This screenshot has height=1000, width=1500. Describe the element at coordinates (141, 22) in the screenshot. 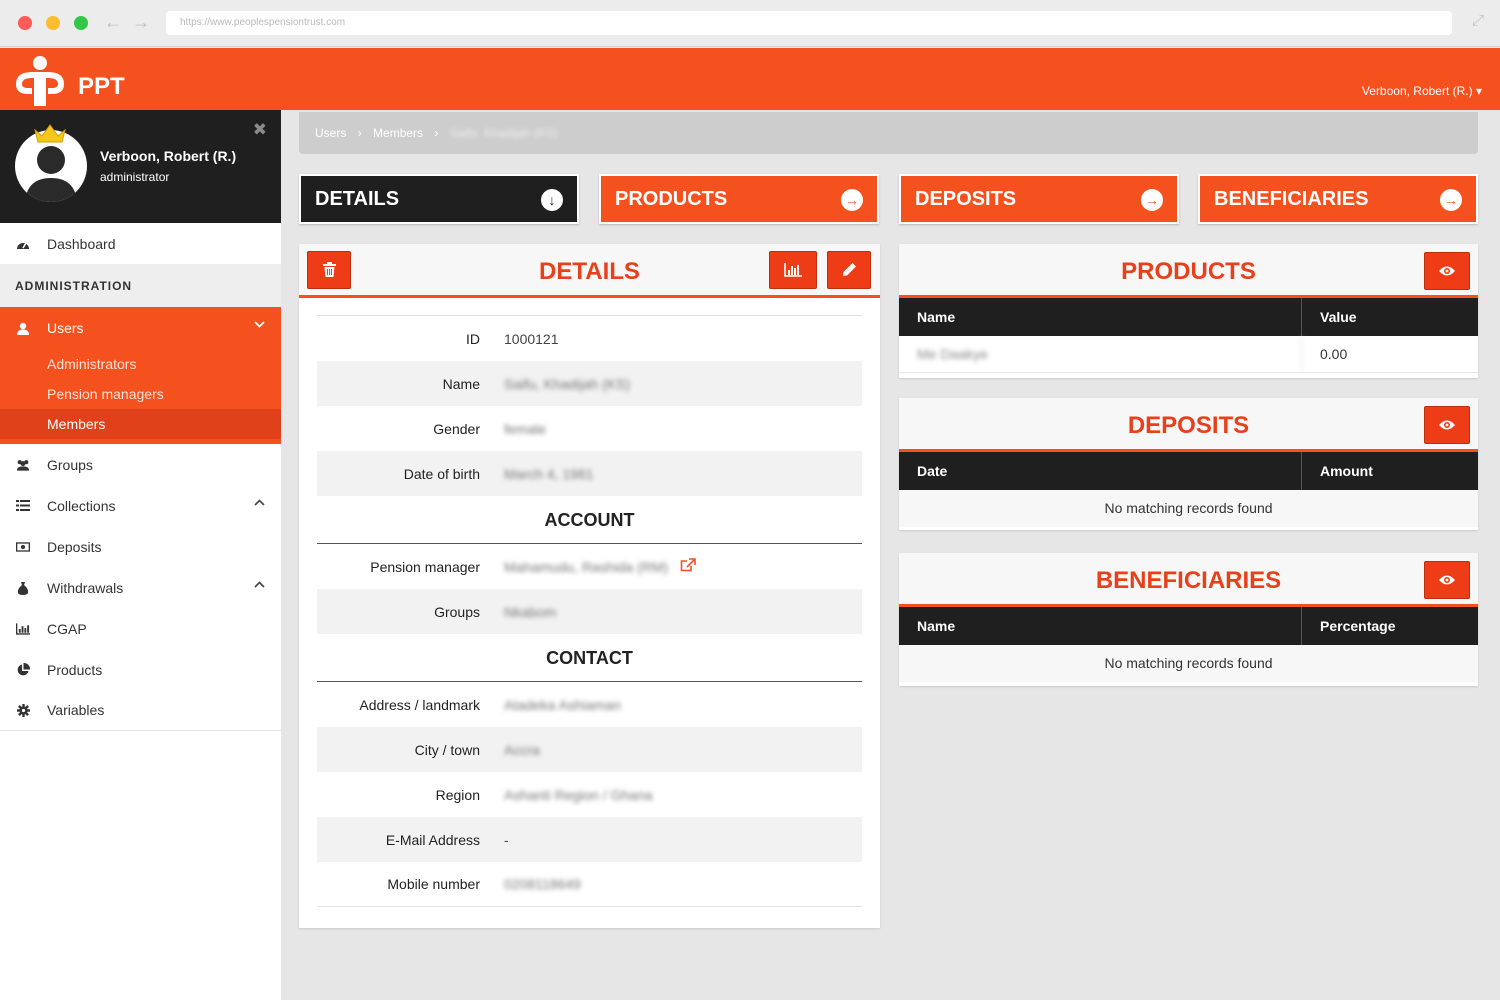

I see `forward-arrow-icon: →` at that location.